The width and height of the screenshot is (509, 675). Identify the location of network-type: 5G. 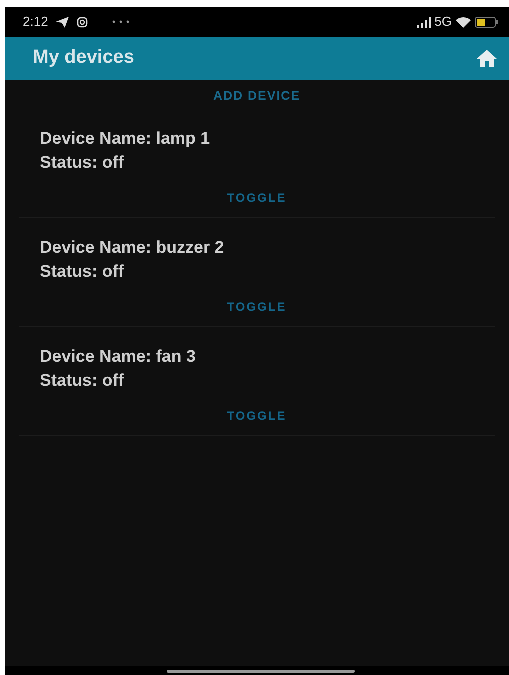
(443, 22).